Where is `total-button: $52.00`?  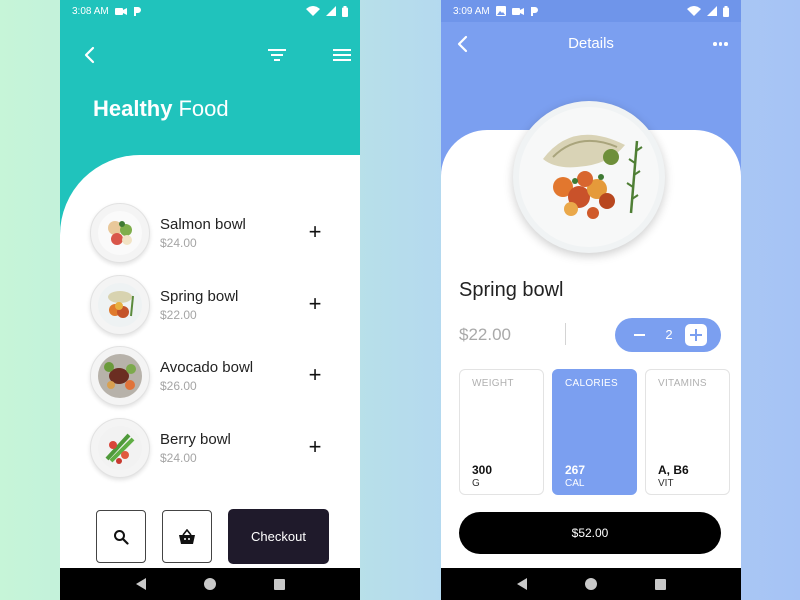 total-button: $52.00 is located at coordinates (590, 533).